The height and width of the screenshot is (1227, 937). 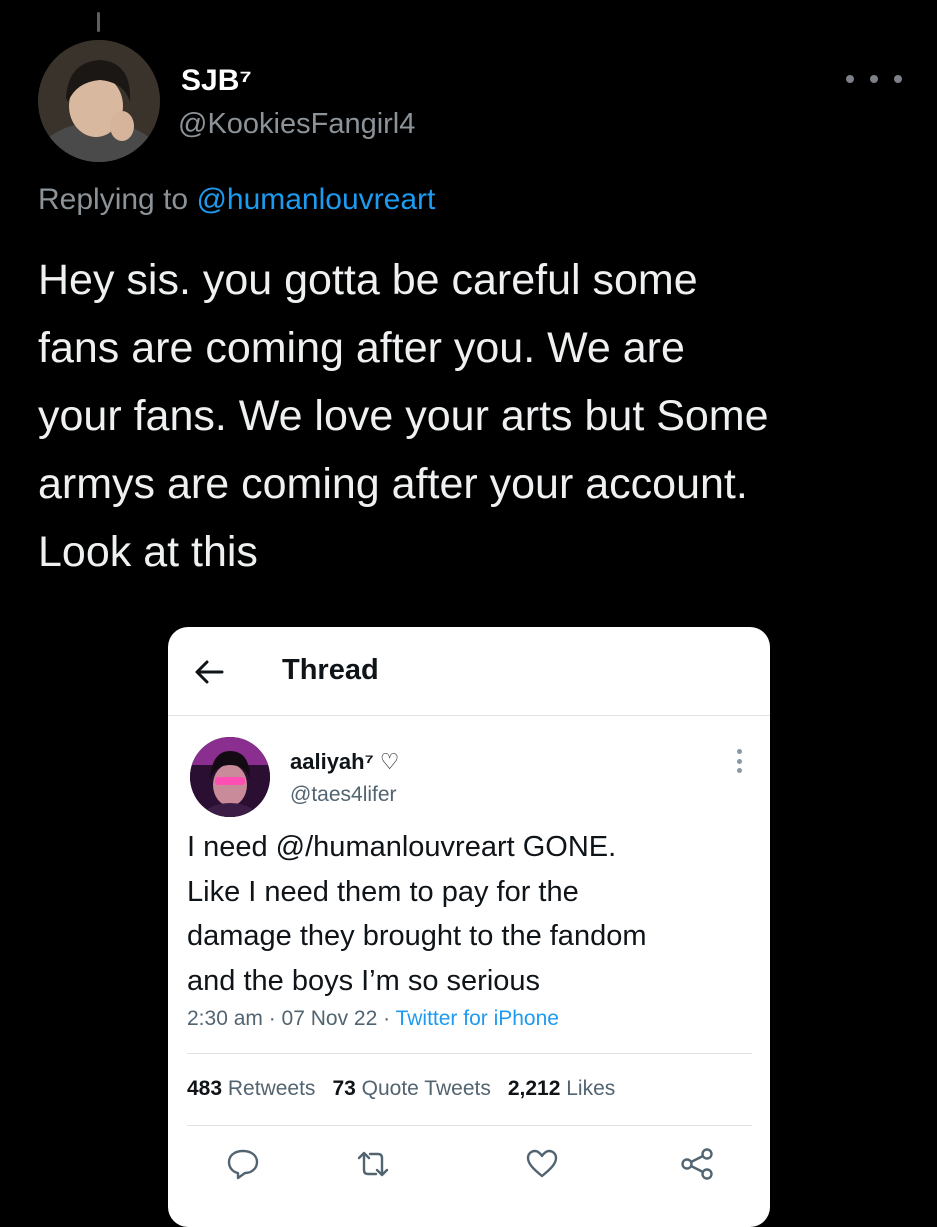 What do you see at coordinates (697, 1164) in the screenshot?
I see `share-icon` at bounding box center [697, 1164].